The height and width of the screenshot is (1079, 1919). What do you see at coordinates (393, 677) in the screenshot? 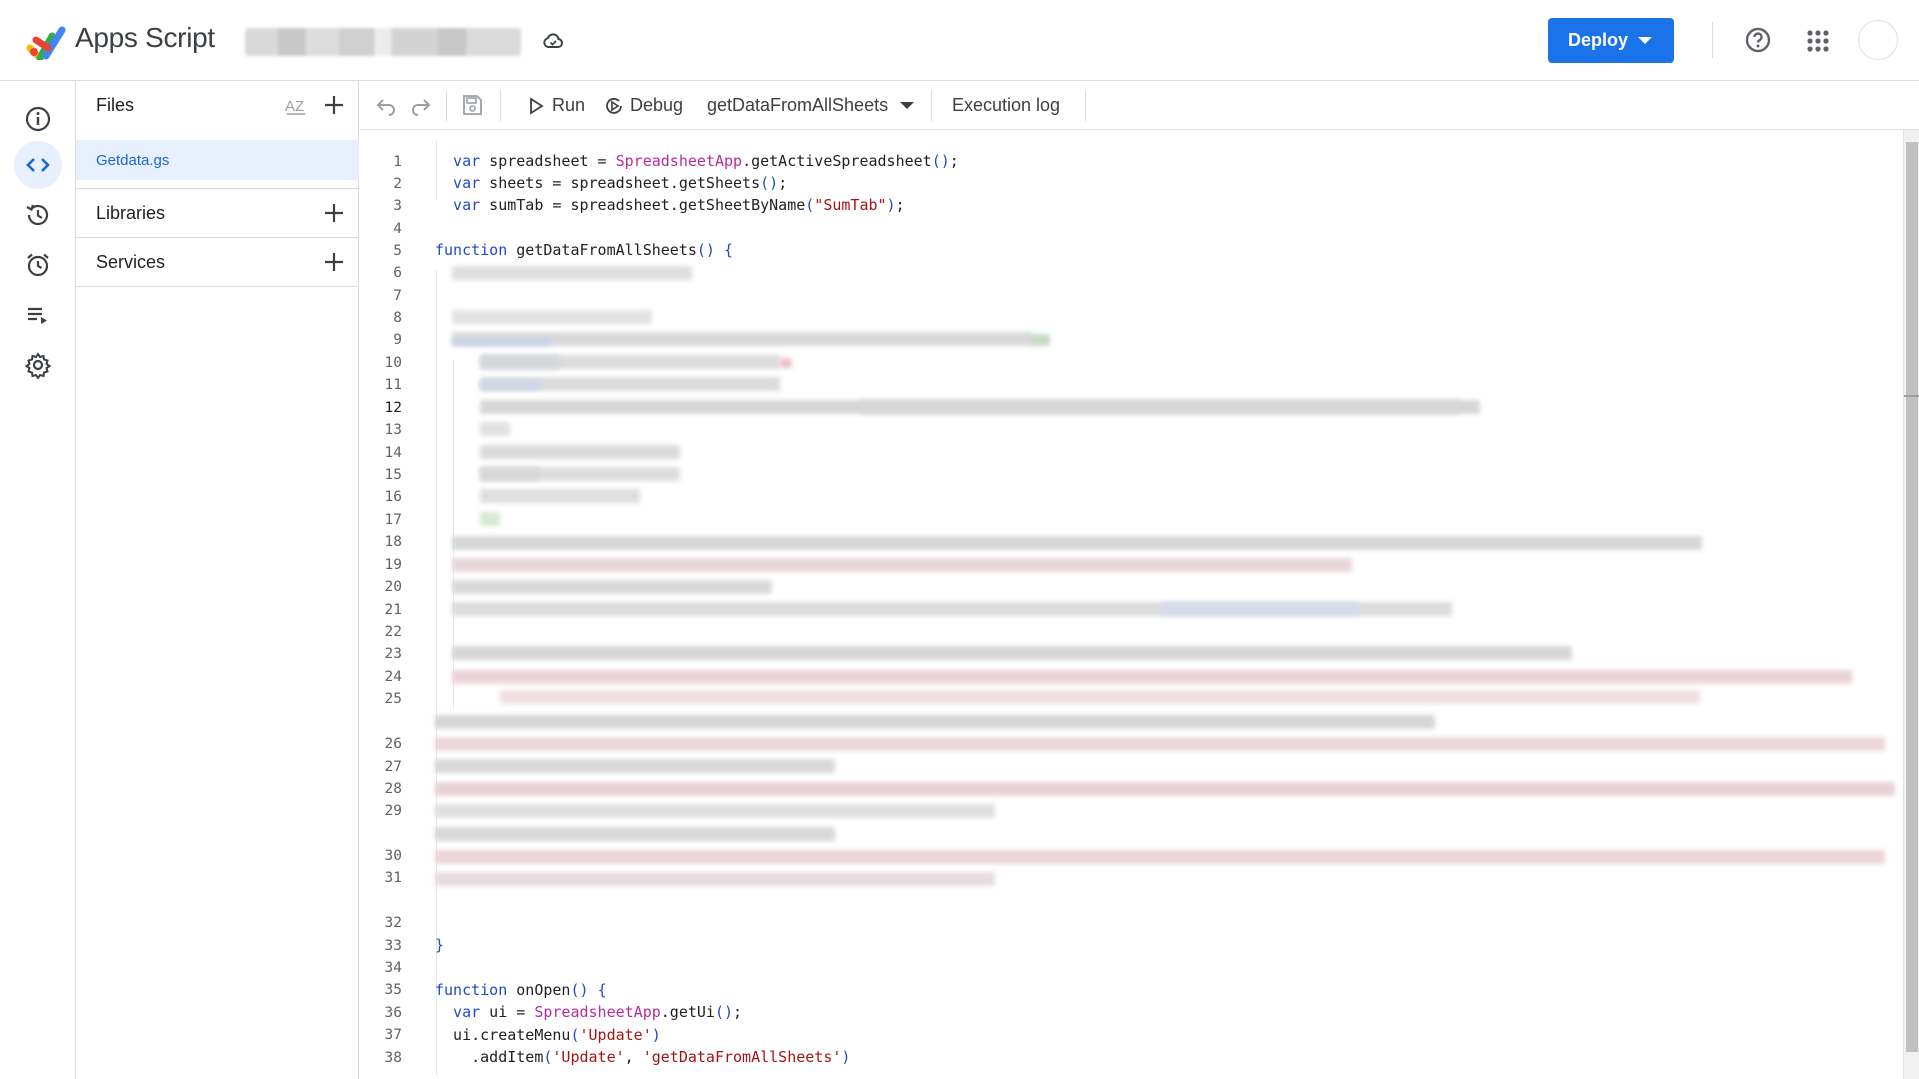
I see `line-number: 24` at bounding box center [393, 677].